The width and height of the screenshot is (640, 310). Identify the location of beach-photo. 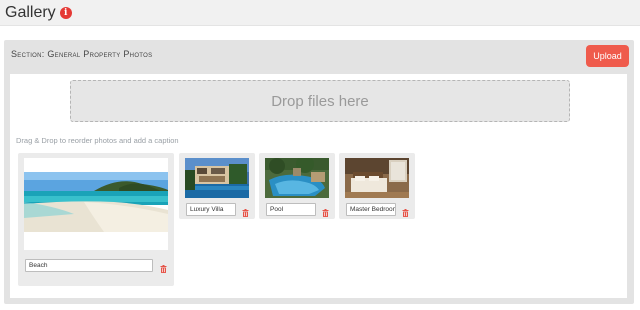
(96, 204).